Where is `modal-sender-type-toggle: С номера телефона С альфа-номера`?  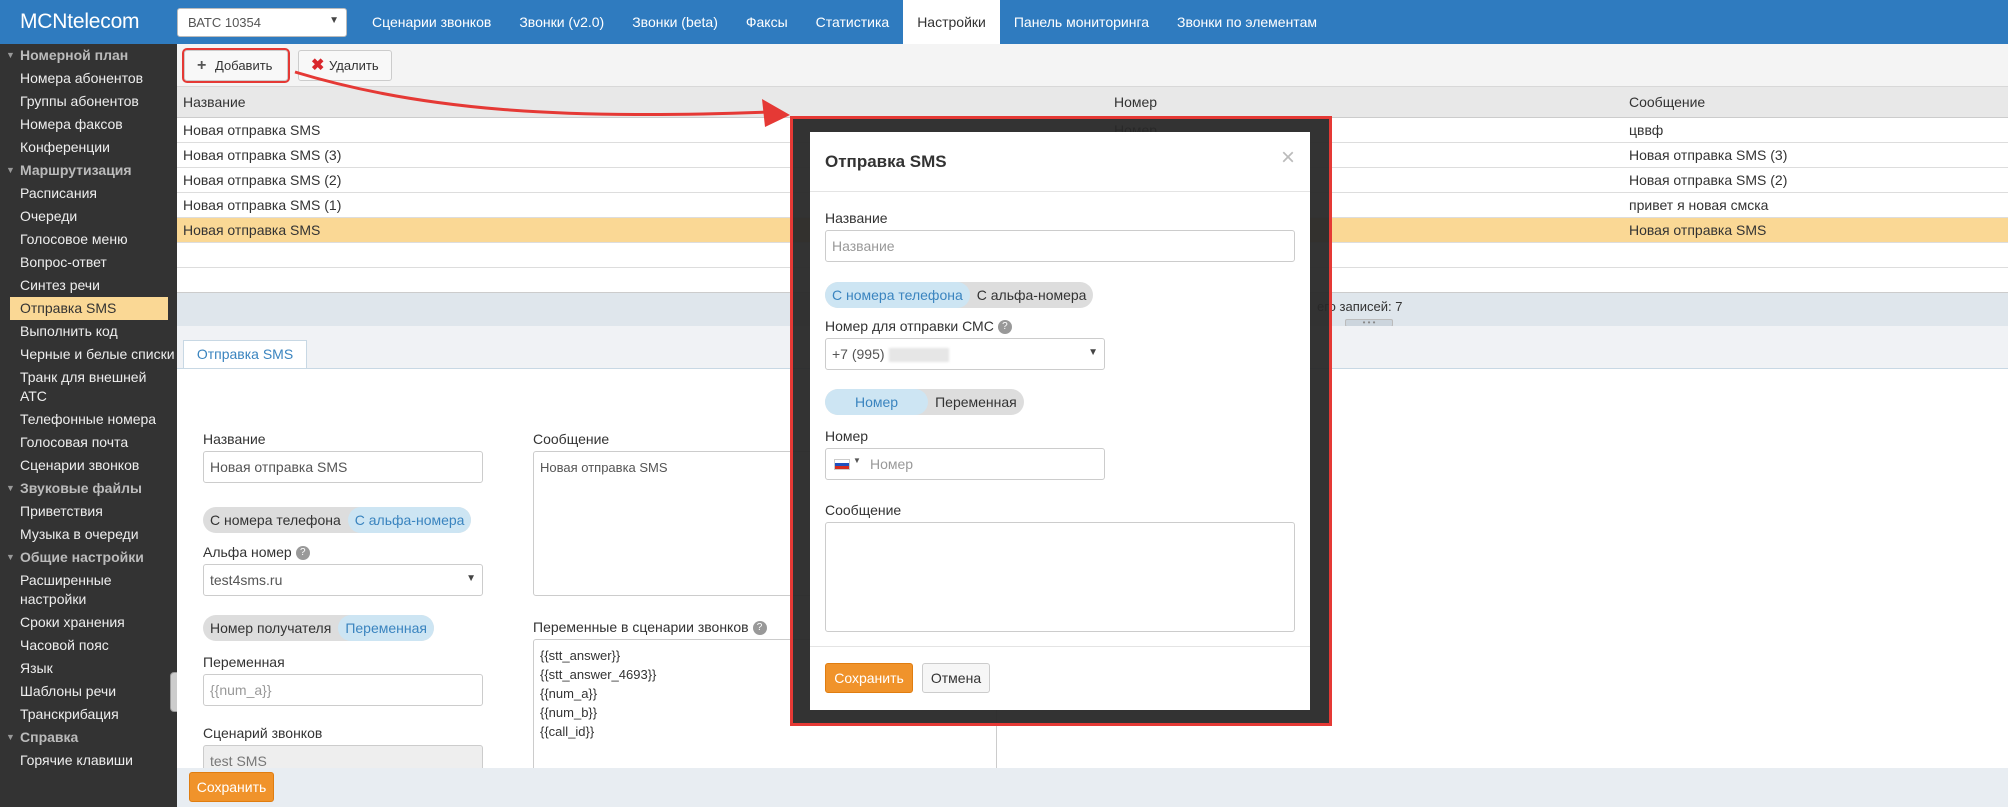 modal-sender-type-toggle: С номера телефона С альфа-номера is located at coordinates (959, 295).